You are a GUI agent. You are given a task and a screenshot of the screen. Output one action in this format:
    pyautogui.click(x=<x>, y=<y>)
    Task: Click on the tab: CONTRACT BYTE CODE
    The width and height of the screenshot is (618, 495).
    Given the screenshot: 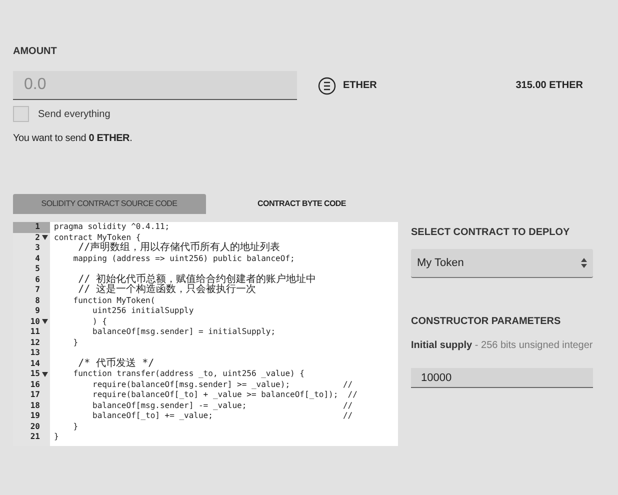 What is the action you would take?
    pyautogui.click(x=302, y=204)
    